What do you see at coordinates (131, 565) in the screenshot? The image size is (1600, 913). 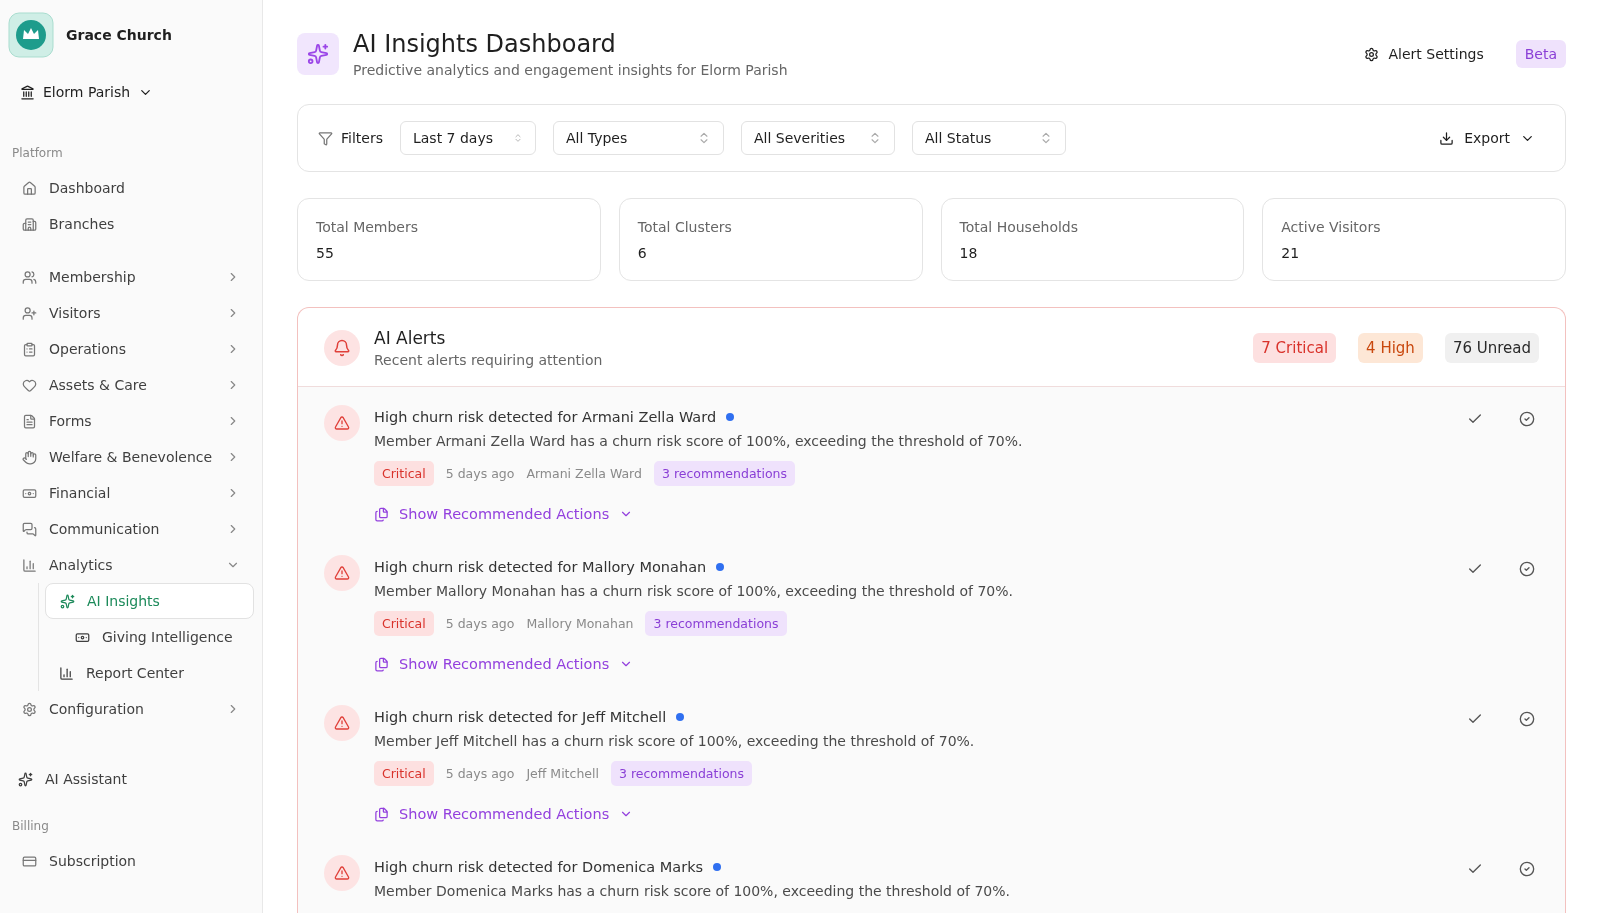 I see `sidebar-item: Analytics` at bounding box center [131, 565].